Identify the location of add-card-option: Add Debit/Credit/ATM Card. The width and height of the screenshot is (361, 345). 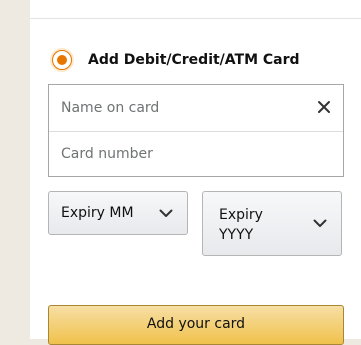
(176, 60).